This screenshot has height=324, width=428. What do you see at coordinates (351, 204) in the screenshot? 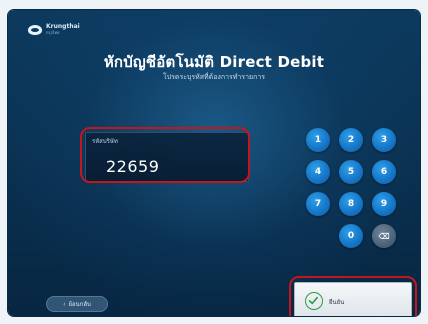
I see `key-8: 8` at bounding box center [351, 204].